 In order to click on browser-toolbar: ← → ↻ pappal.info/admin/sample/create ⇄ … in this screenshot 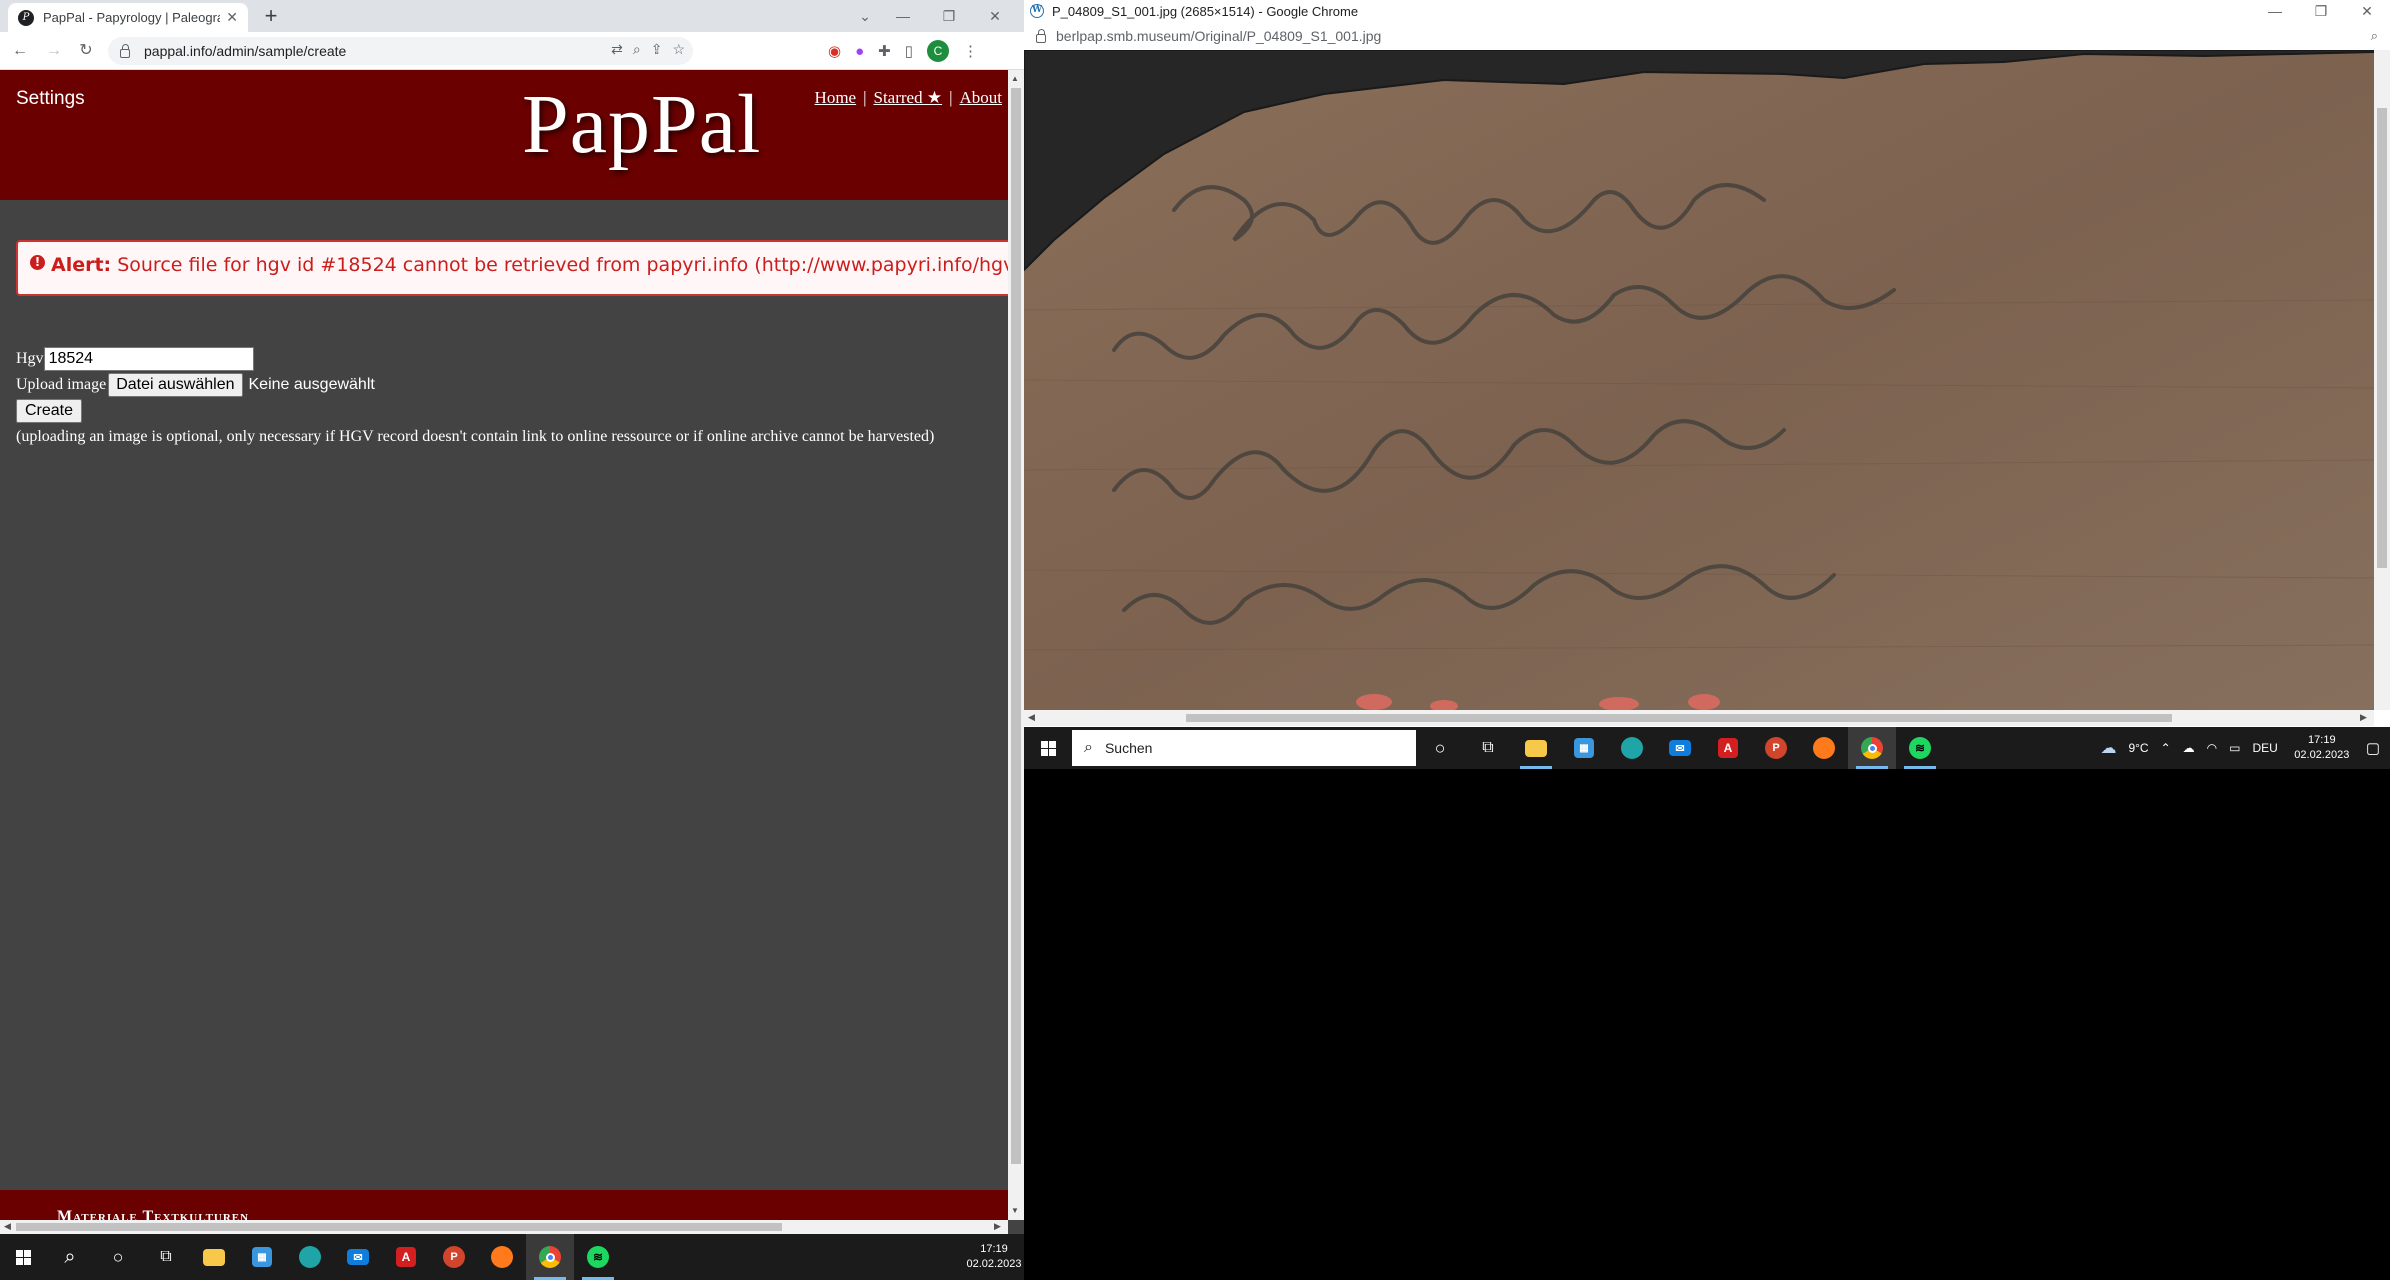, I will do `click(512, 51)`.